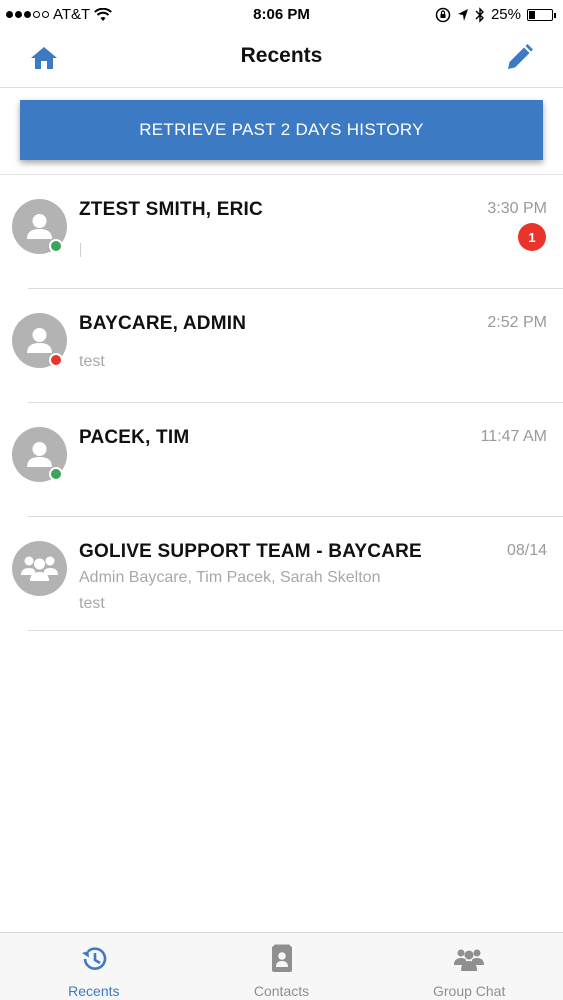 This screenshot has height=1000, width=563. Describe the element at coordinates (281, 991) in the screenshot. I see `tab-label: Contacts` at that location.